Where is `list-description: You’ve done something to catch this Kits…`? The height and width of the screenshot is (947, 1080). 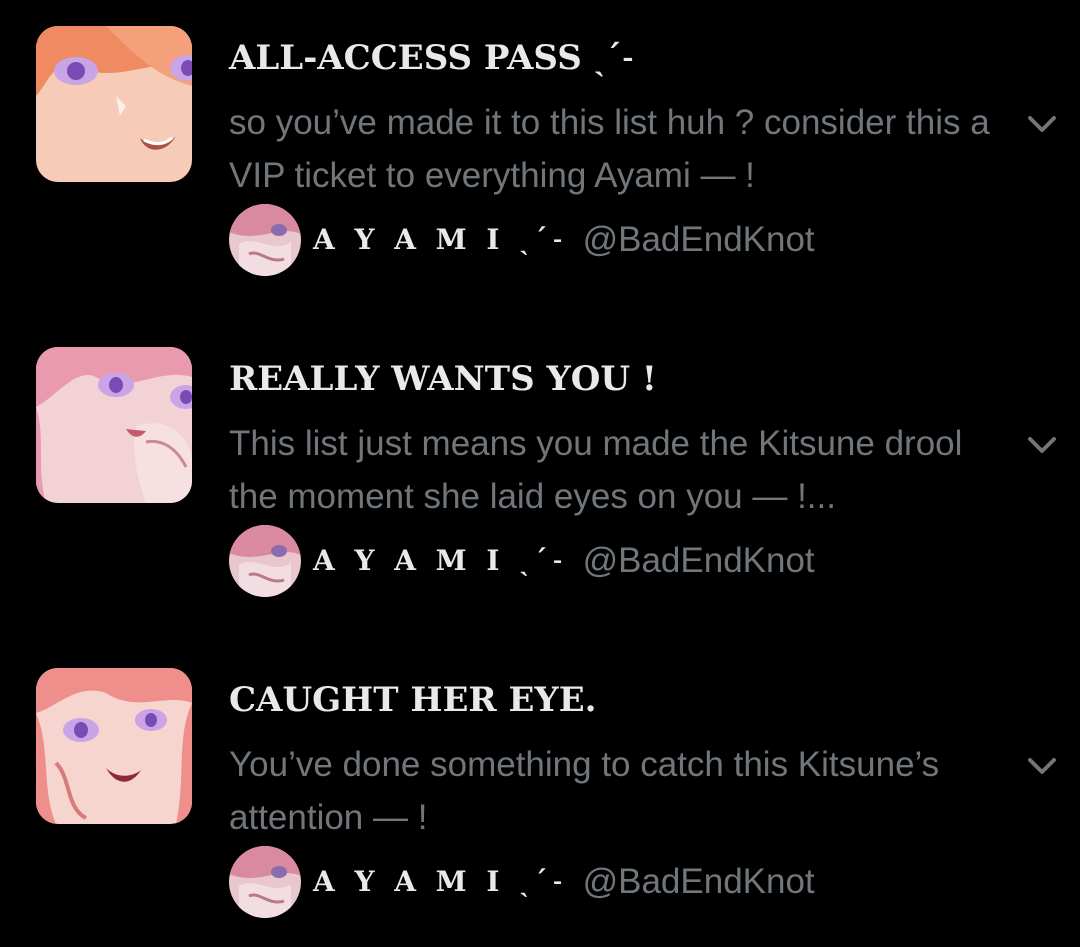
list-description: You’ve done something to catch this Kits… is located at coordinates (584, 791).